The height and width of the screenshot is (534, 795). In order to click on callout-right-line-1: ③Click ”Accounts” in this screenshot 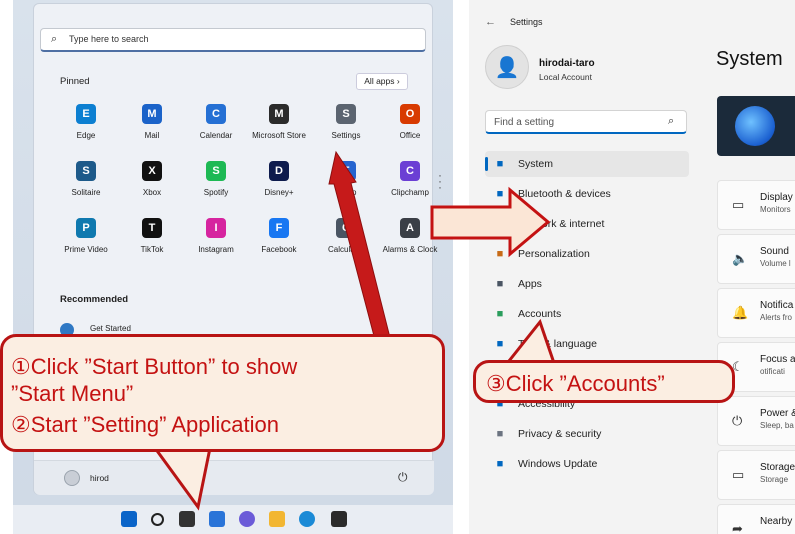, I will do `click(575, 383)`.